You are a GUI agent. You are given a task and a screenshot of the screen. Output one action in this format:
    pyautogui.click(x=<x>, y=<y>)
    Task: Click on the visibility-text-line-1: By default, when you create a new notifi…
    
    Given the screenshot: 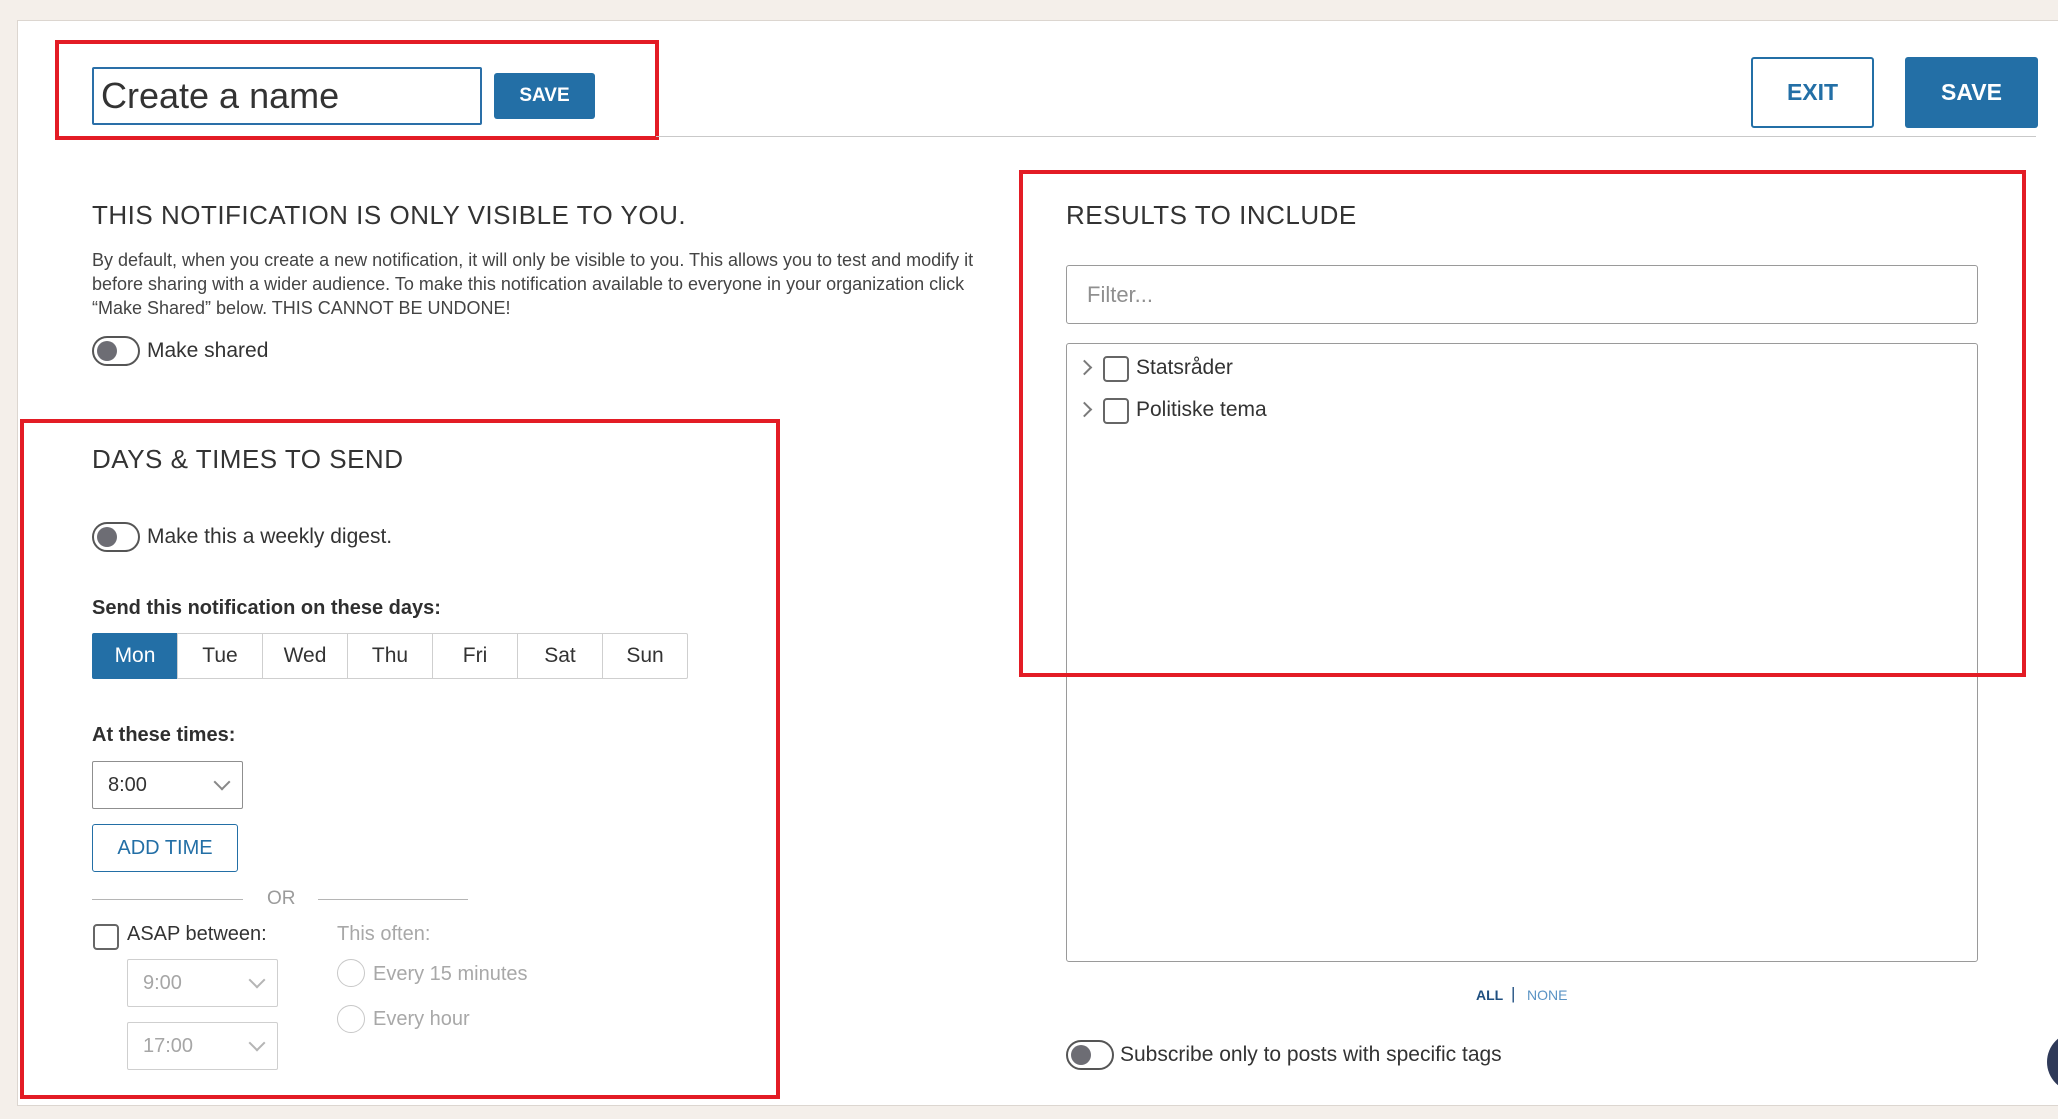 What is the action you would take?
    pyautogui.click(x=533, y=260)
    